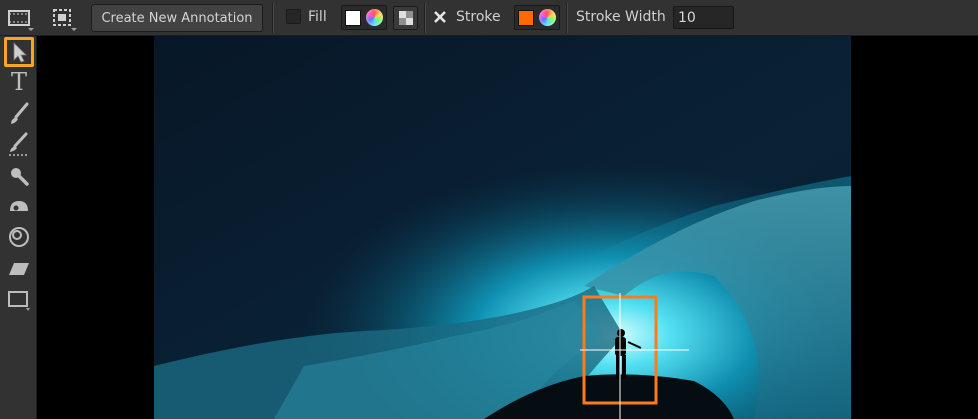 This screenshot has width=978, height=419. Describe the element at coordinates (293, 16) in the screenshot. I see `fill-checkbox` at that location.